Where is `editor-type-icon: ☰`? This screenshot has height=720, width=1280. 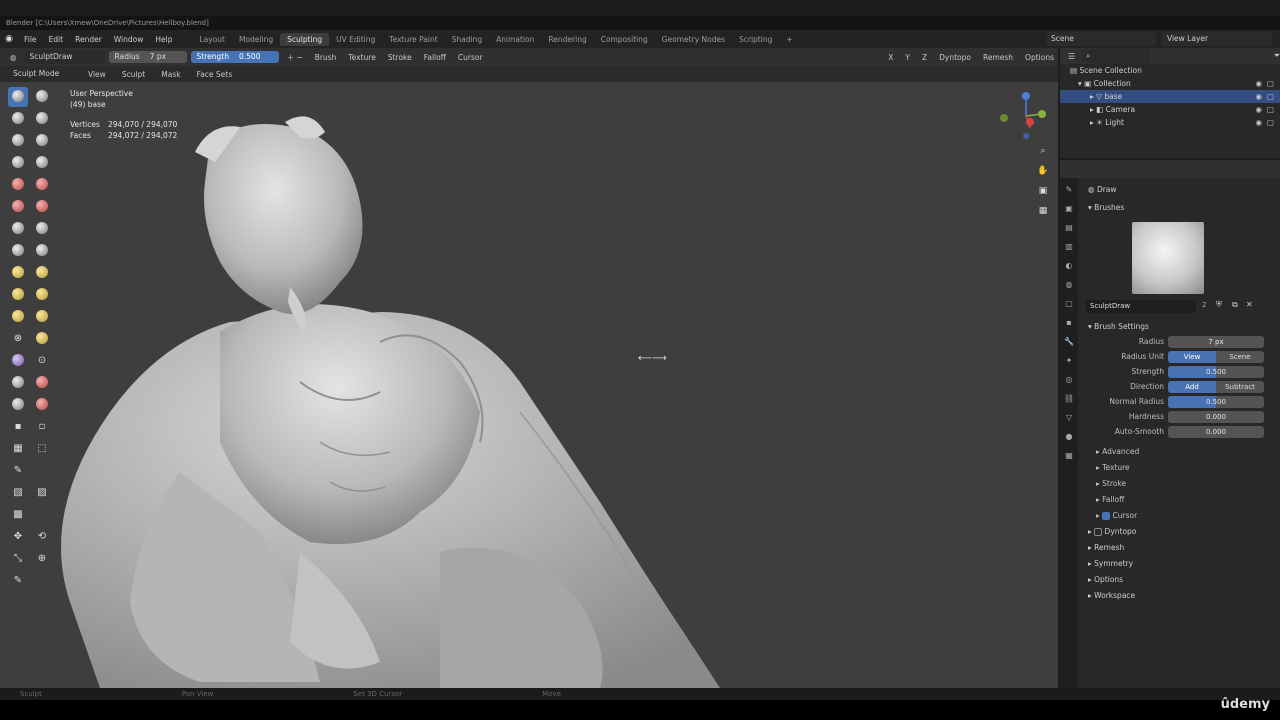
editor-type-icon: ☰ is located at coordinates (1071, 56).